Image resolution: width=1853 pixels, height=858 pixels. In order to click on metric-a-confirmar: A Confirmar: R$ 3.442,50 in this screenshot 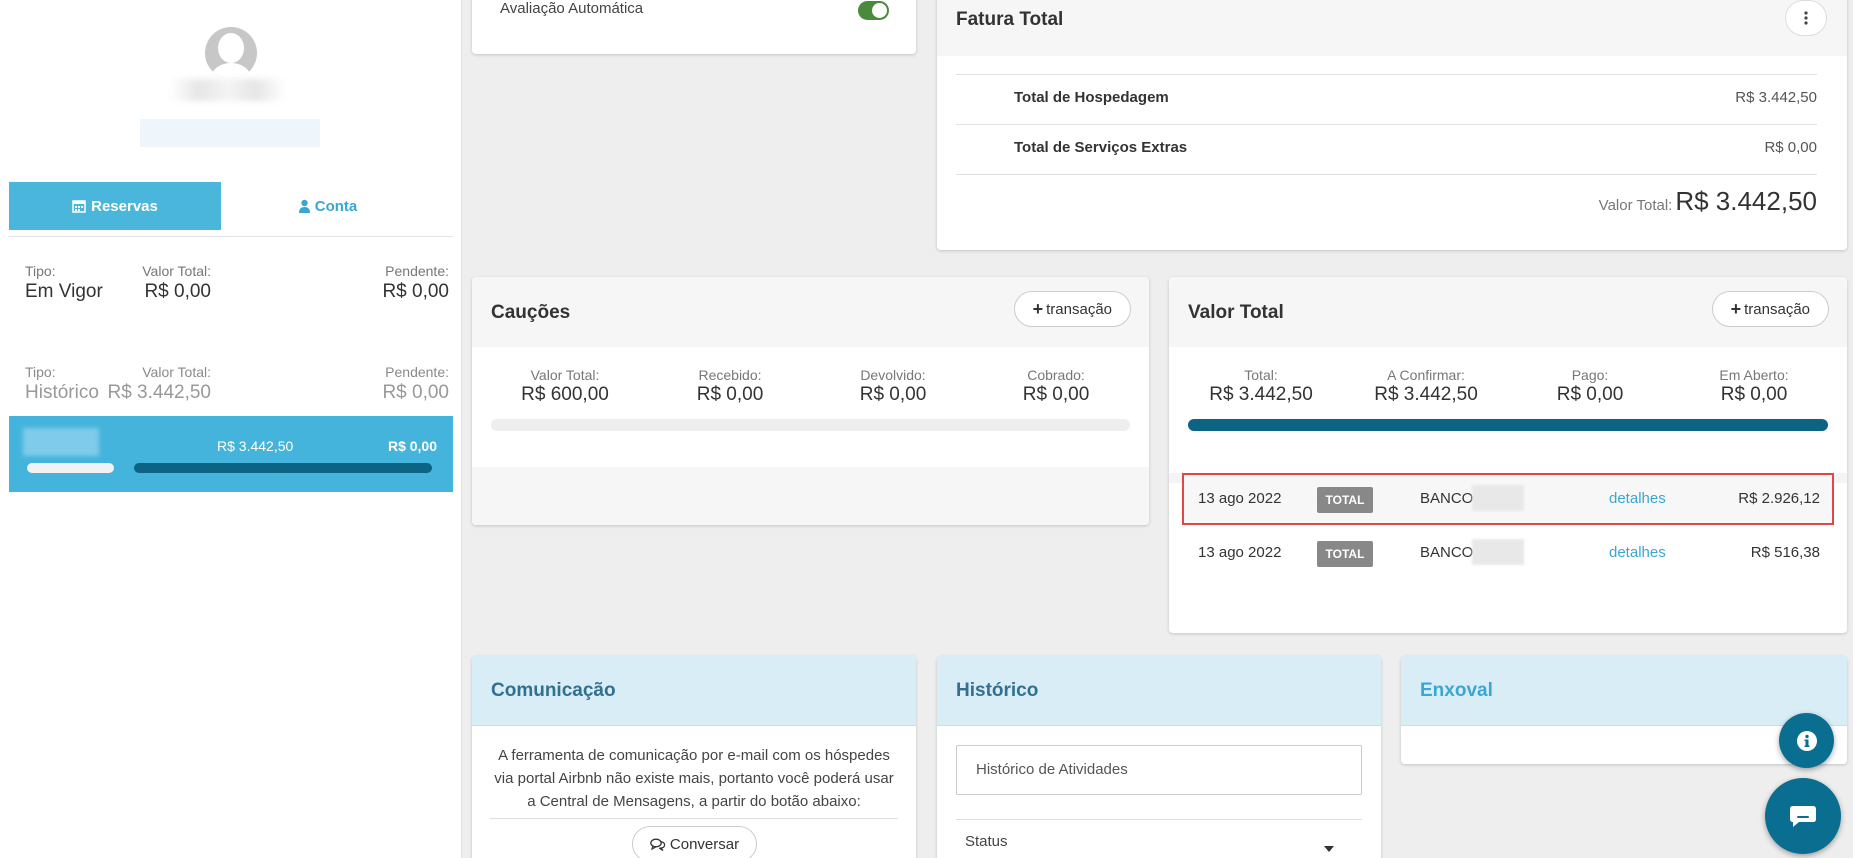, I will do `click(1426, 386)`.